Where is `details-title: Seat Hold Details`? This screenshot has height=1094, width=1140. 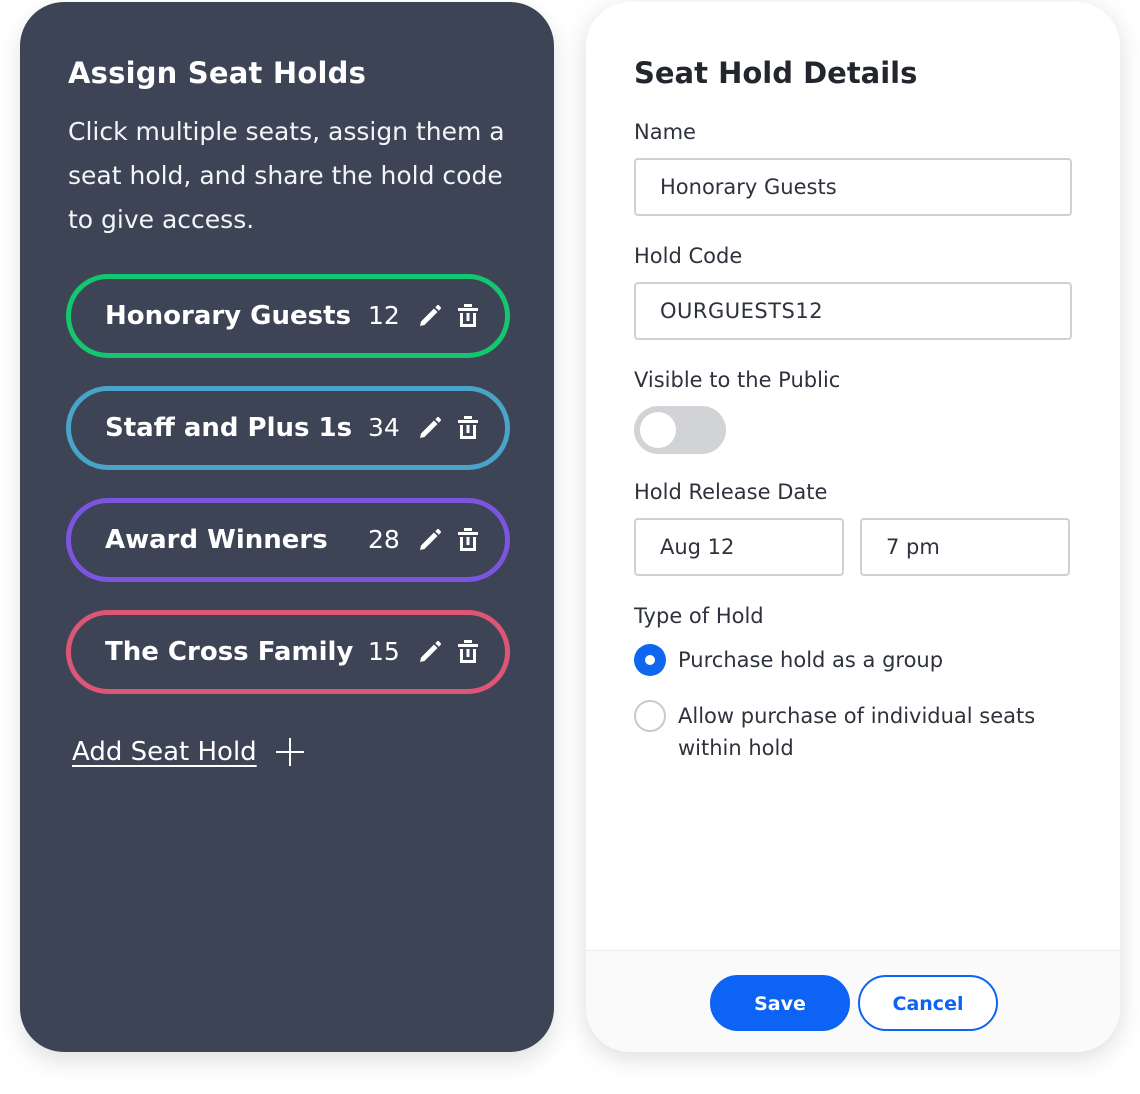 details-title: Seat Hold Details is located at coordinates (776, 73).